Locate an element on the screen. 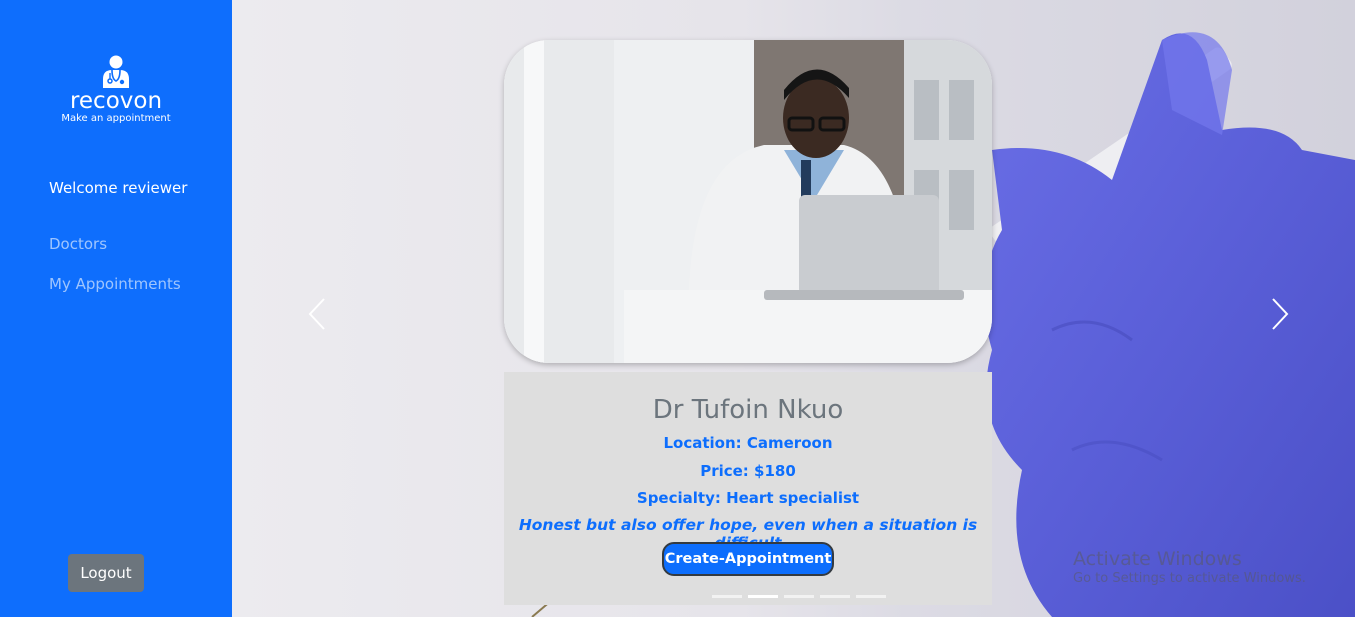 The image size is (1355, 617). doctor-location: Location: Cameroon is located at coordinates (748, 443).